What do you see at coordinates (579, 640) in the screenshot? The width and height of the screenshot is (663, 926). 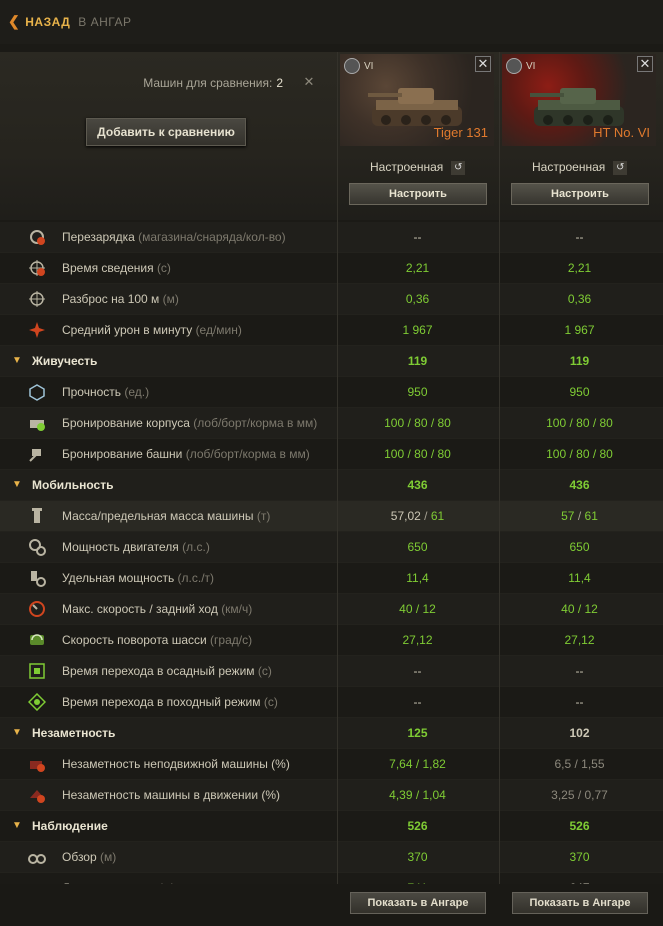 I see `stat-value-tank-2: 27,12` at bounding box center [579, 640].